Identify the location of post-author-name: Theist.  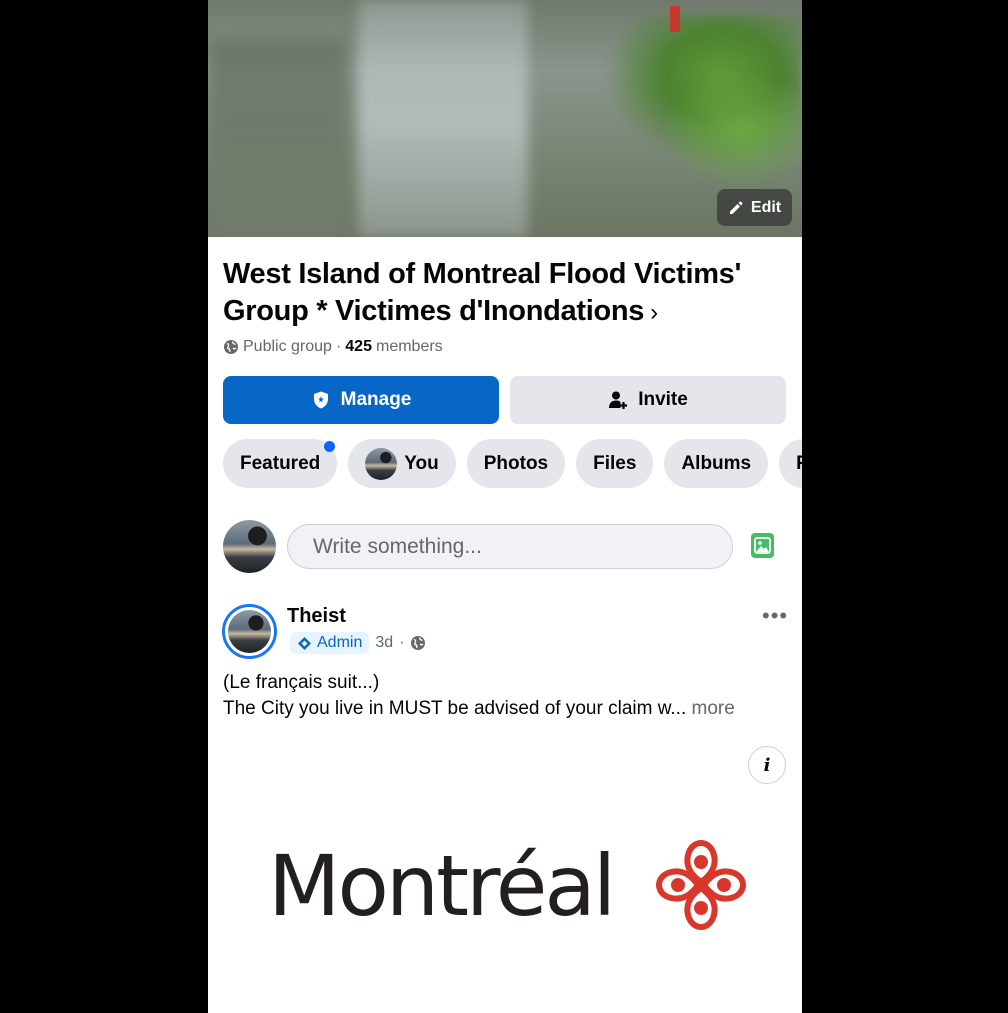
(316, 616).